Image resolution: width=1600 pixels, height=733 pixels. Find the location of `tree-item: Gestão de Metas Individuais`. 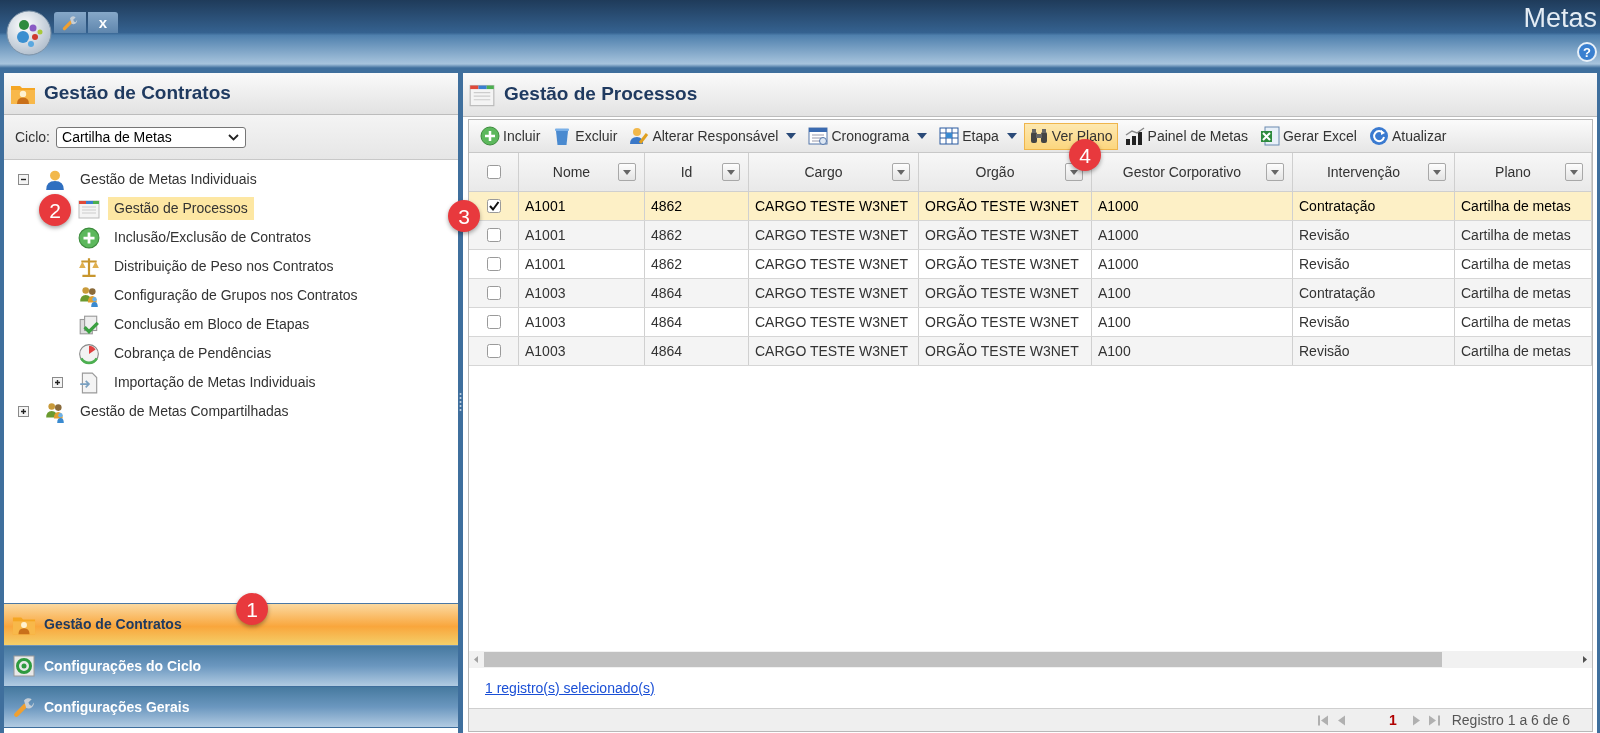

tree-item: Gestão de Metas Individuais is located at coordinates (168, 179).